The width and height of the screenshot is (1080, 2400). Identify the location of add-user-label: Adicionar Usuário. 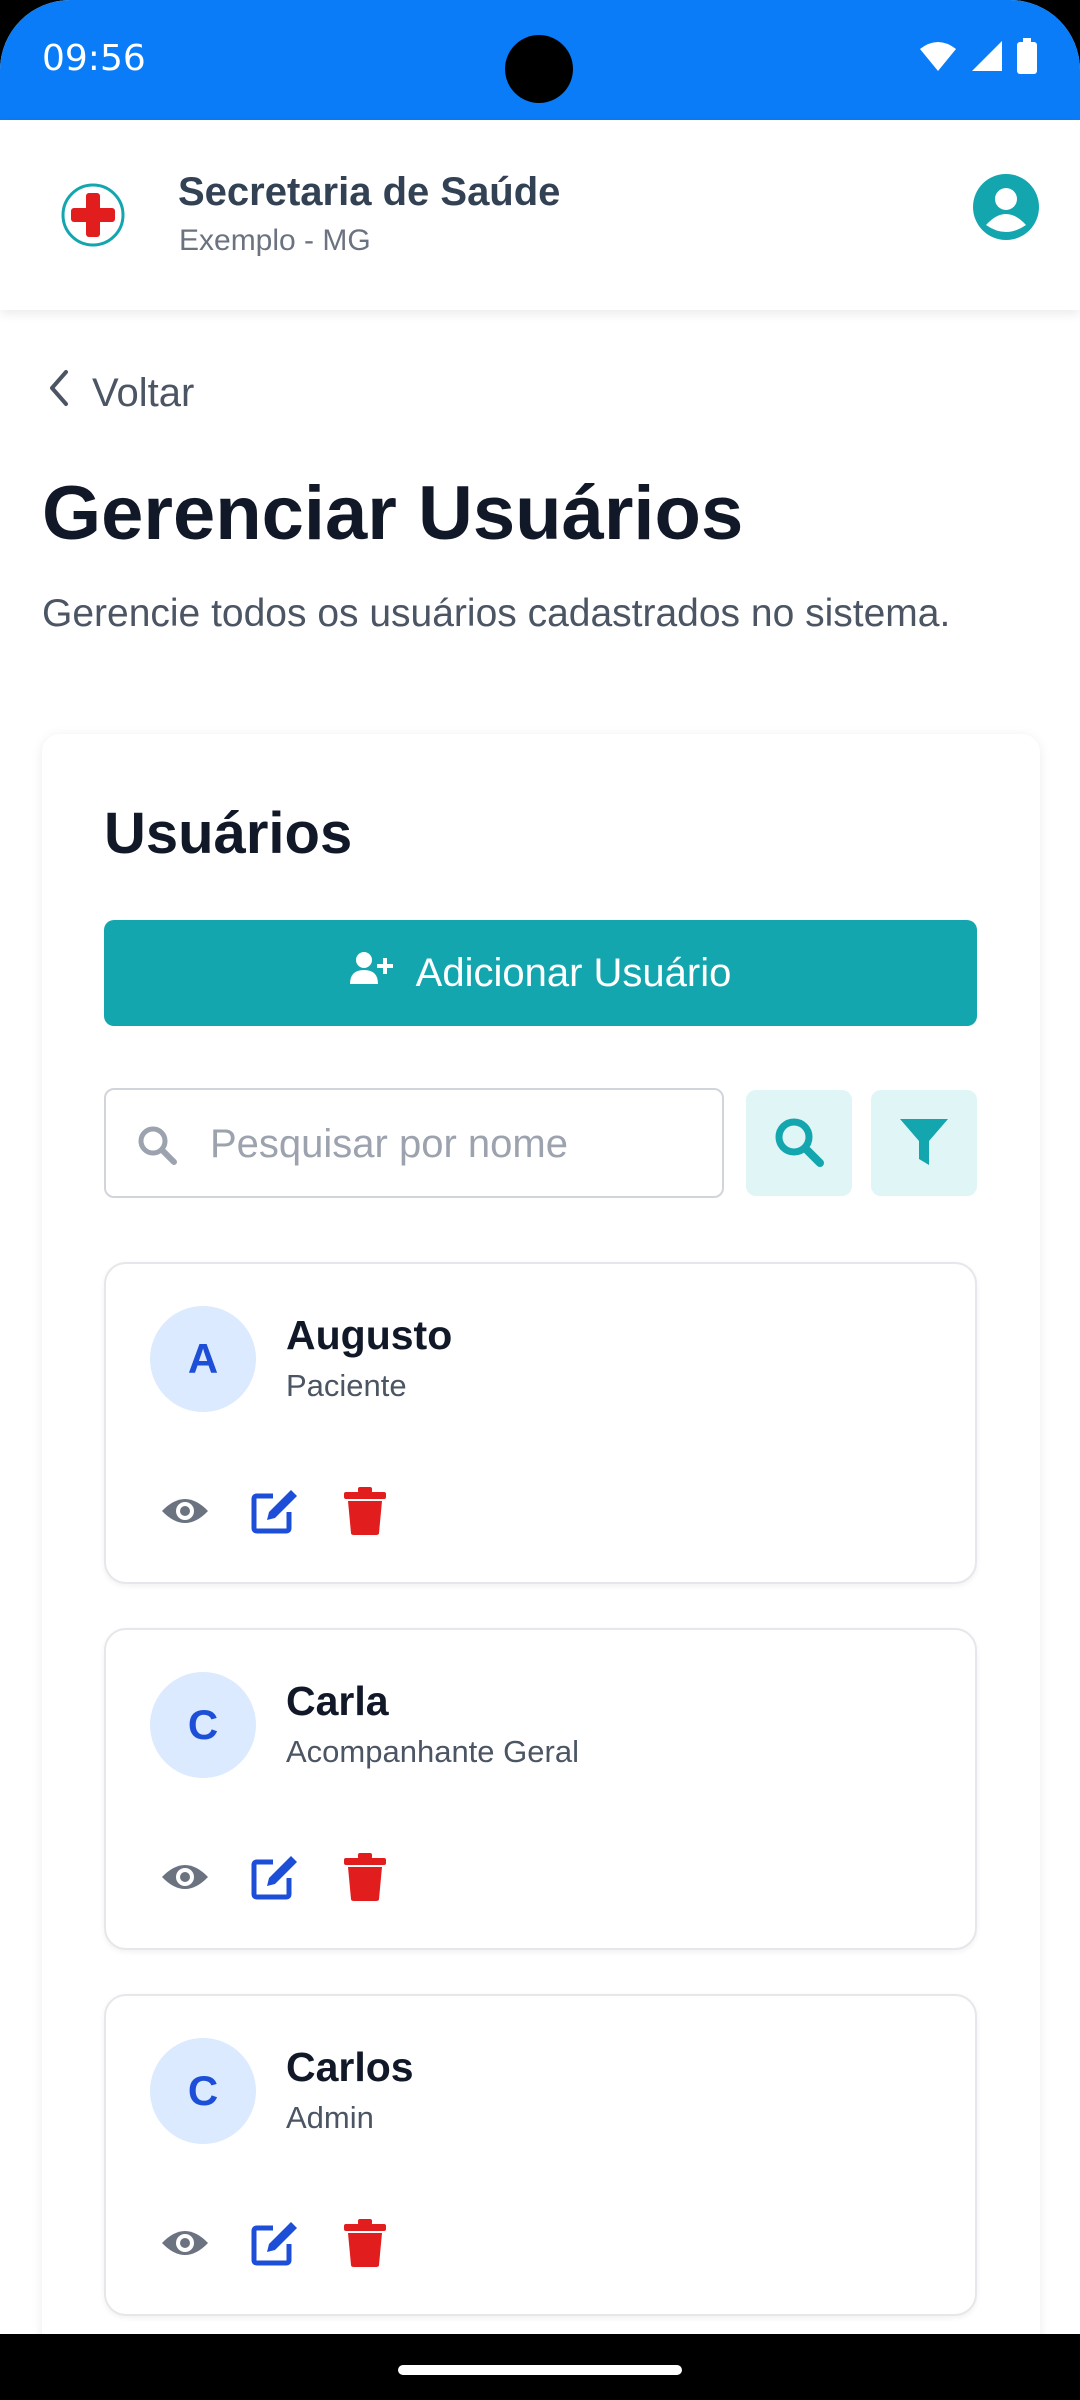
(573, 972).